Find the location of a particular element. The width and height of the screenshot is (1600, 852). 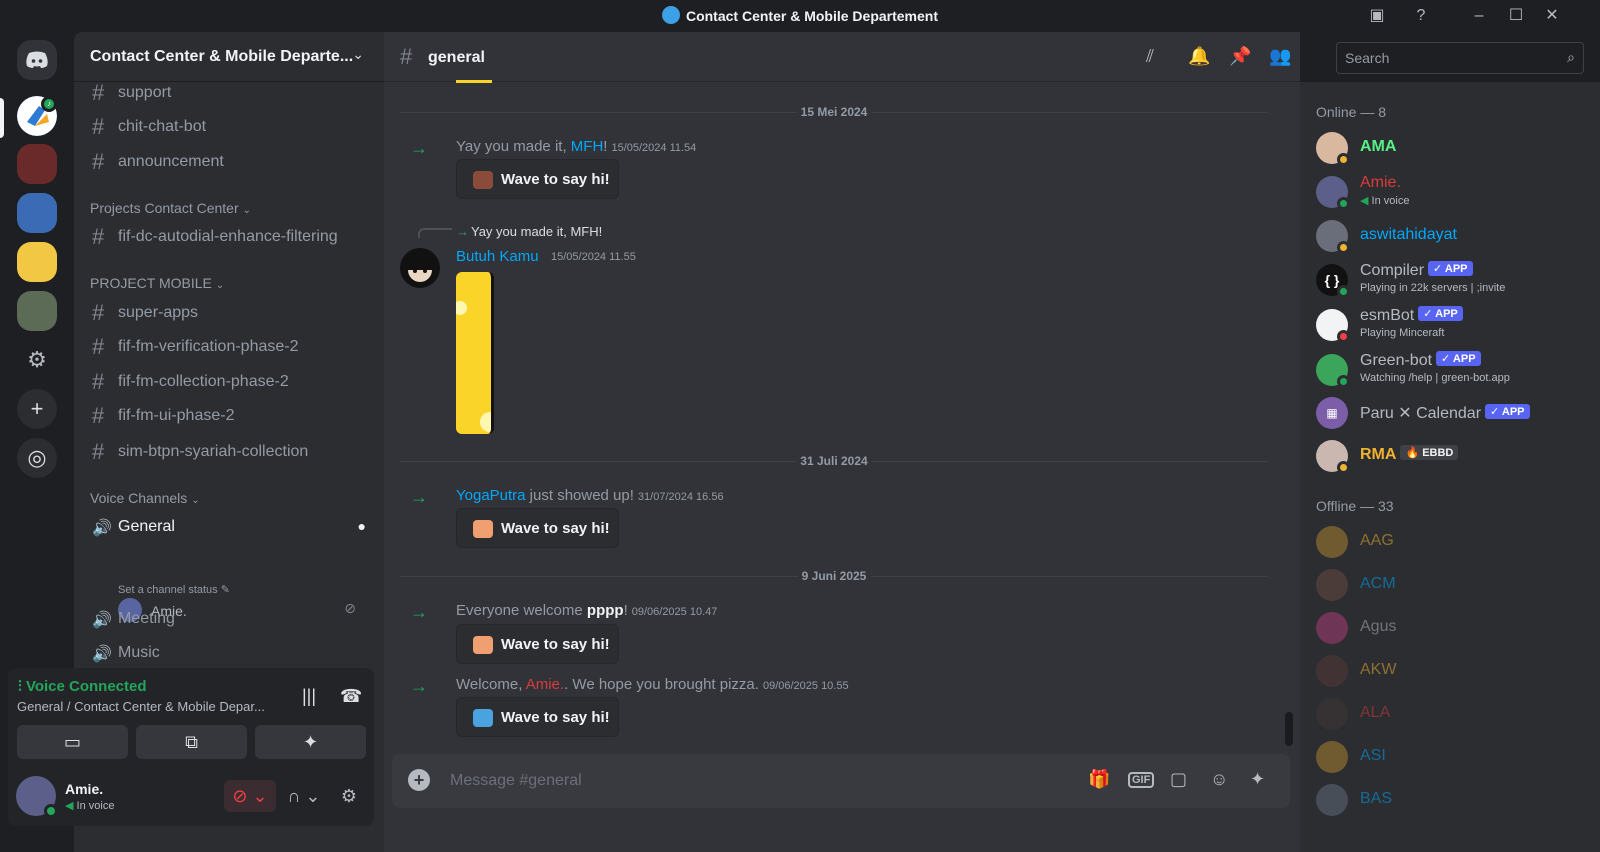

help-icon: ? is located at coordinates (1421, 16).